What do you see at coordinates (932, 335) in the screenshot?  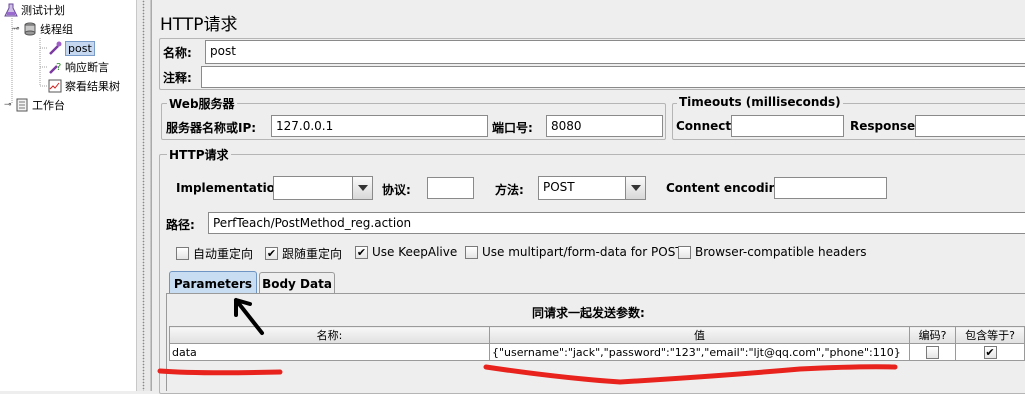 I see `column-header-encode: 编码?` at bounding box center [932, 335].